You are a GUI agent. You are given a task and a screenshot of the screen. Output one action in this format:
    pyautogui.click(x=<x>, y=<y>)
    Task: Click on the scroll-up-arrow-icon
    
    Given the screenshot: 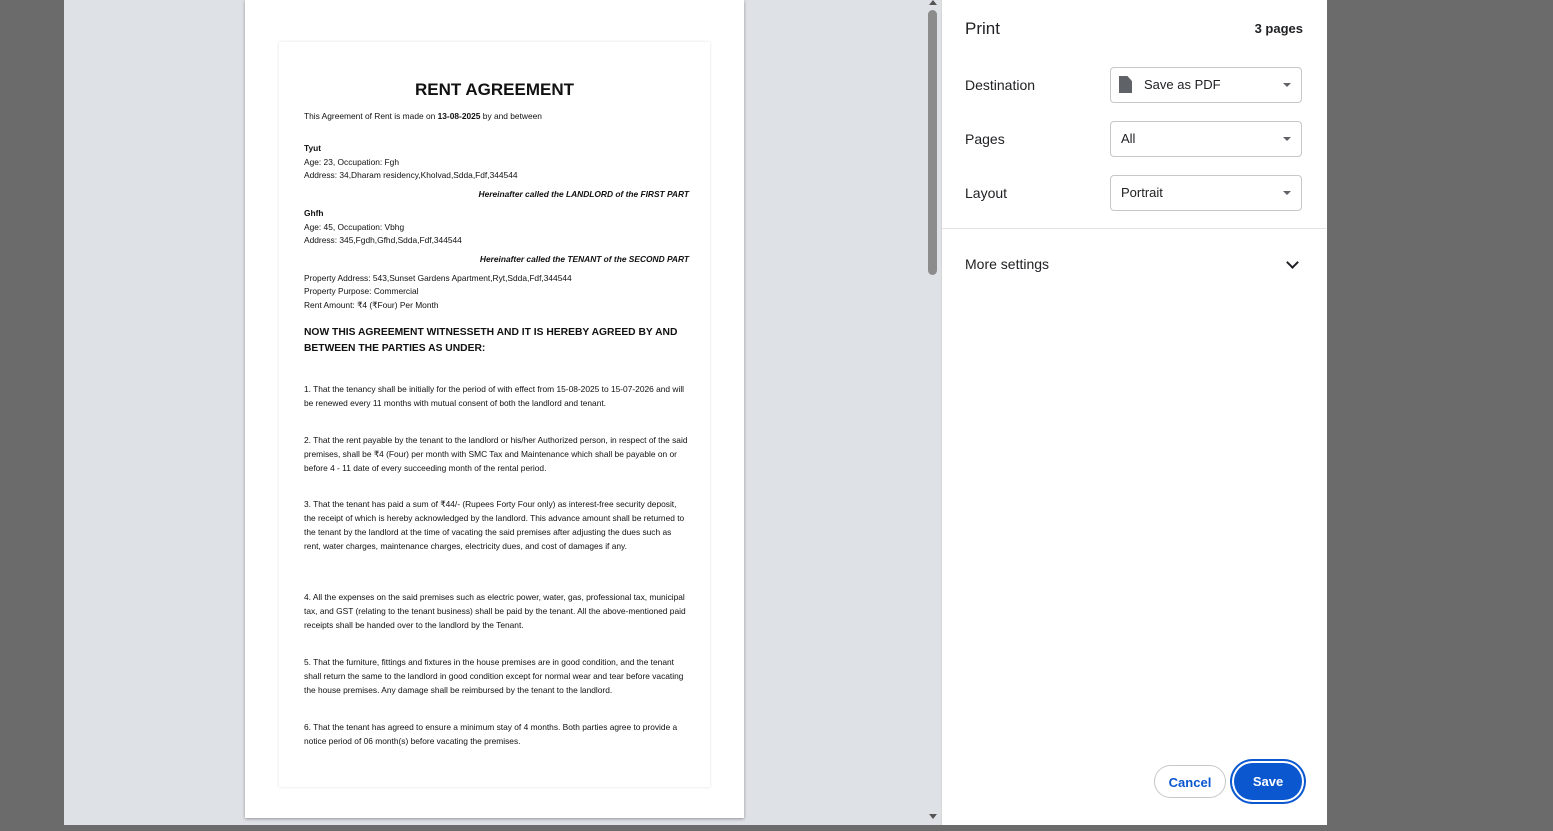 What is the action you would take?
    pyautogui.click(x=933, y=2)
    